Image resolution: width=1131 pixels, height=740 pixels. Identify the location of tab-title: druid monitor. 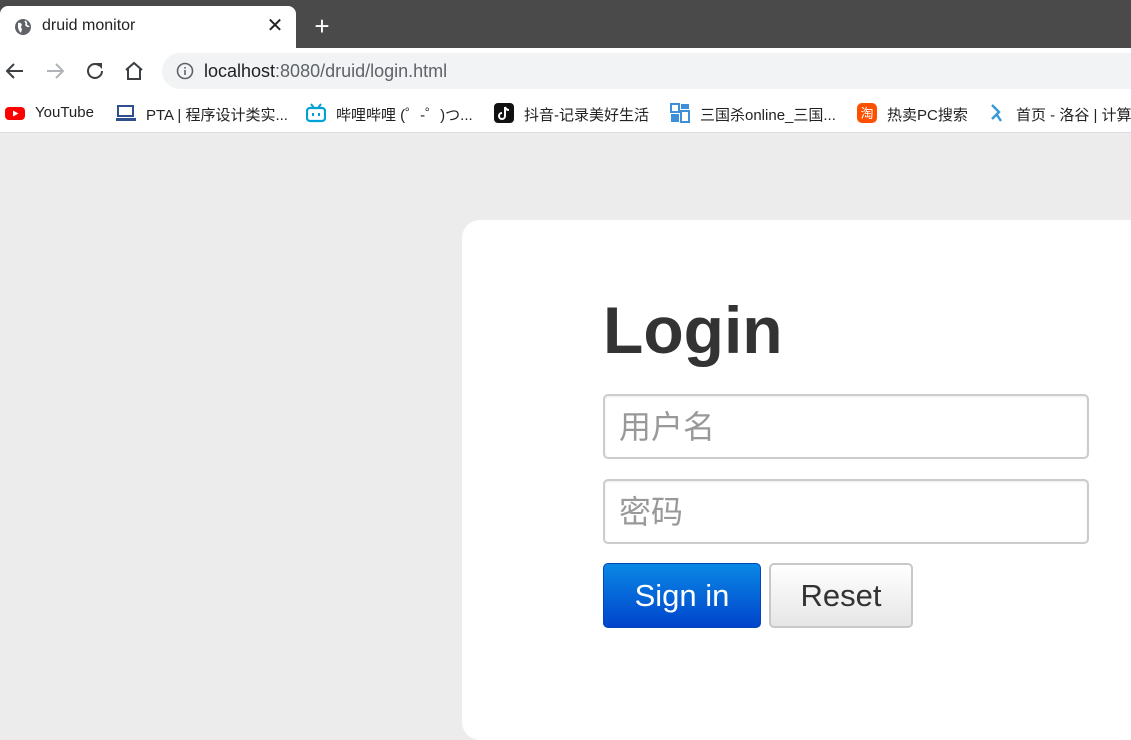
(89, 25).